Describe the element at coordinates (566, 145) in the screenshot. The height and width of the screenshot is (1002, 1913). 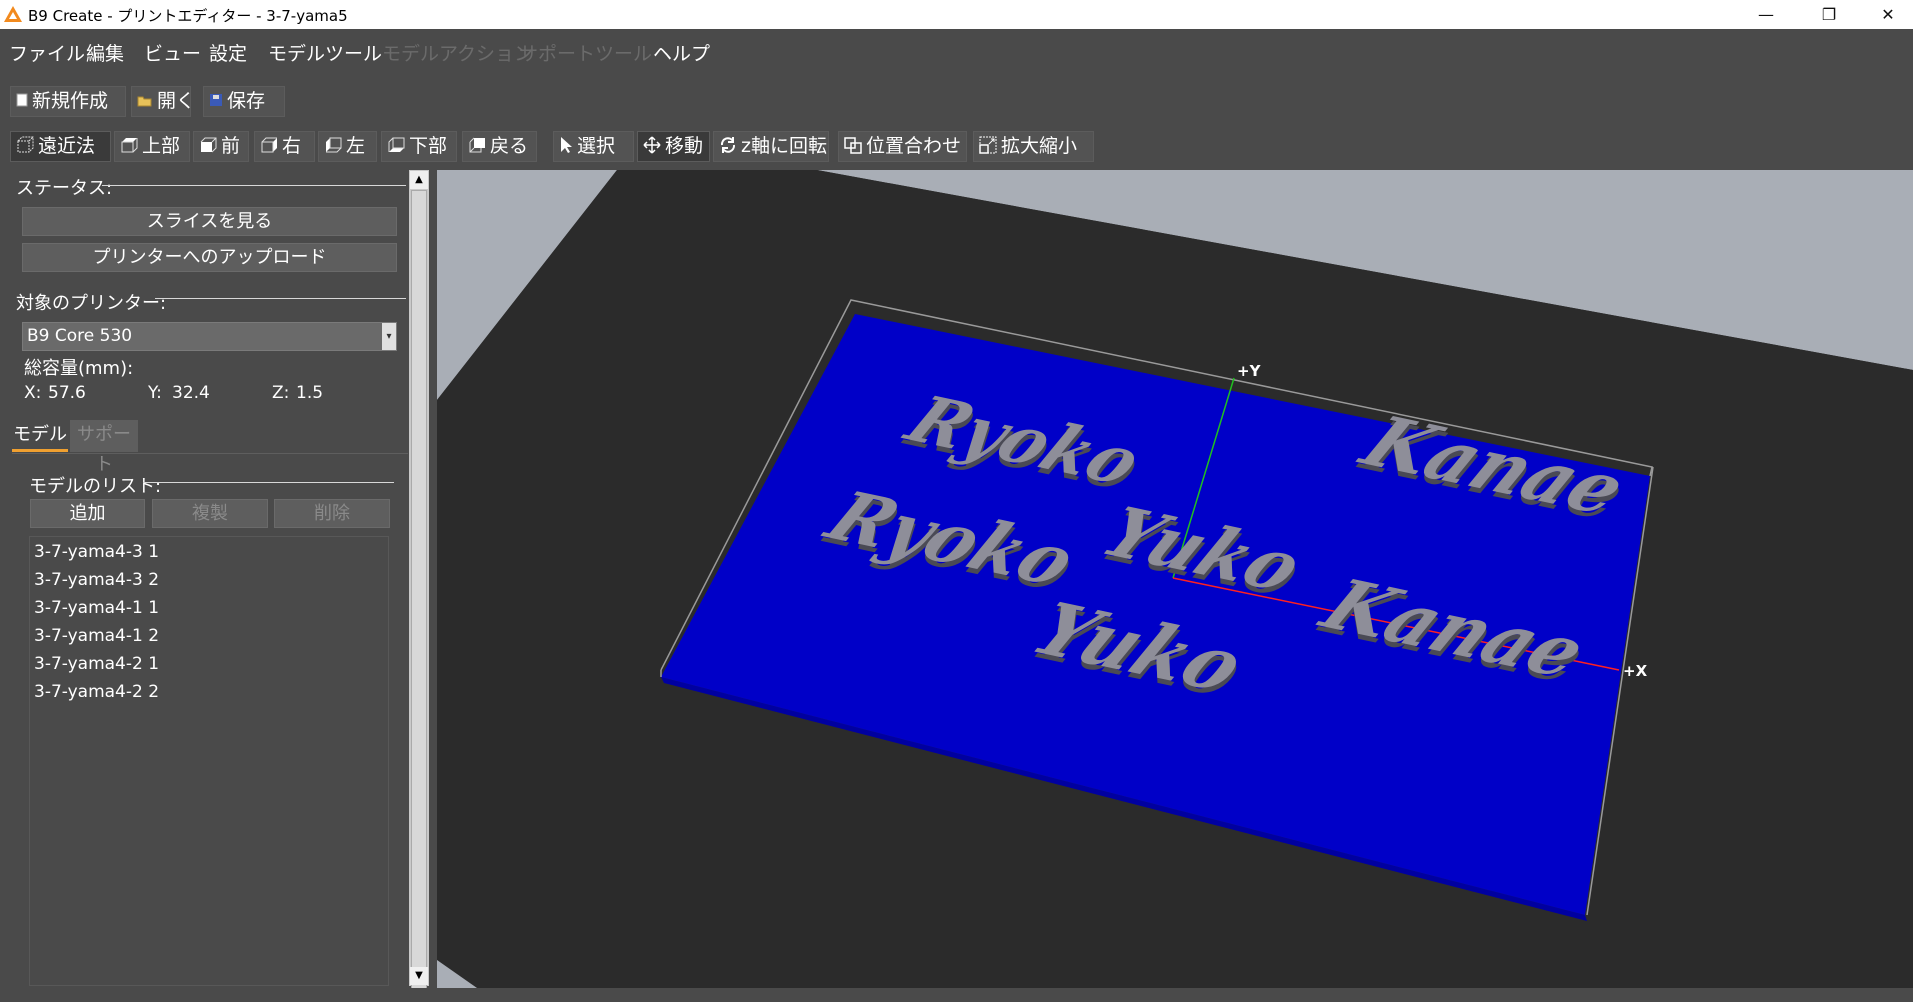
I see `cursor-arrow-icon` at that location.